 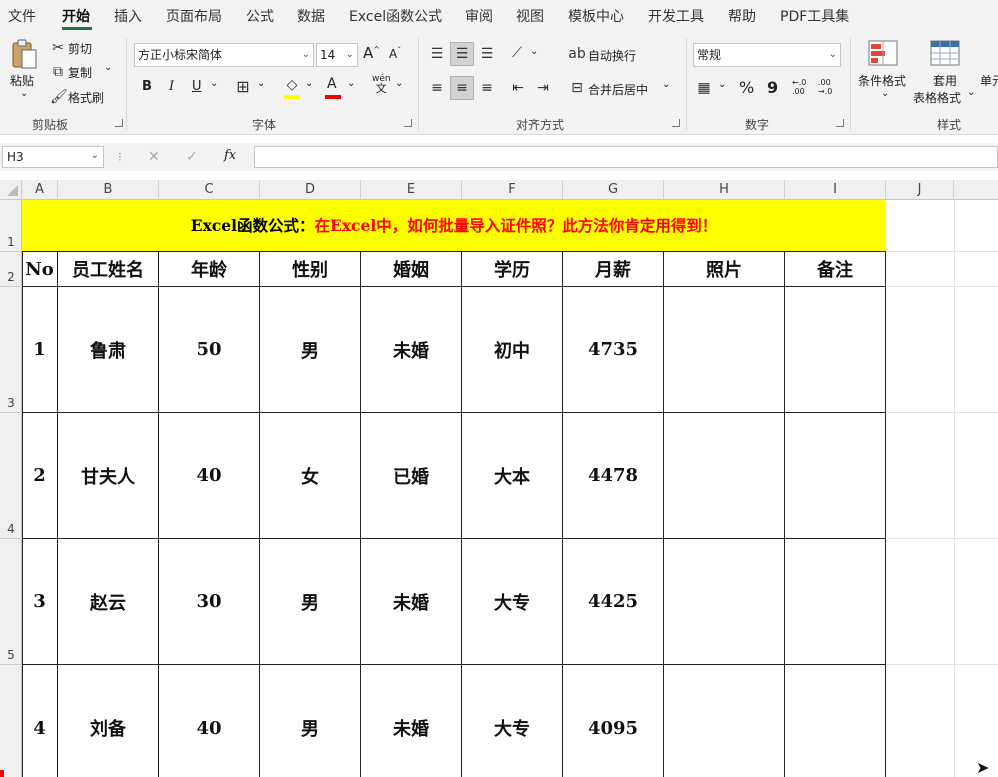 I want to click on phonetic-dropdown-icon: ⌄, so click(x=399, y=83).